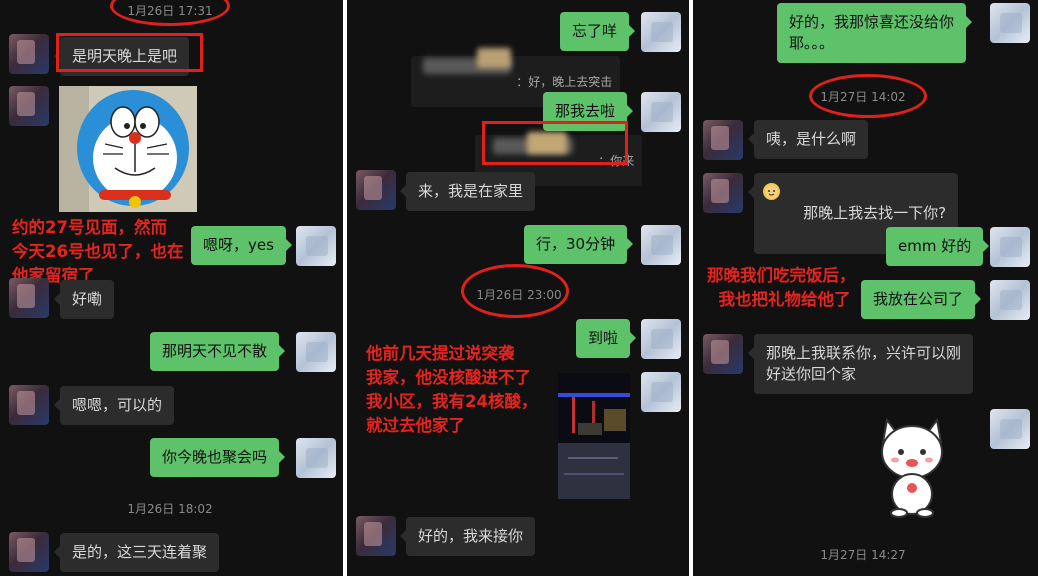  Describe the element at coordinates (921, 299) in the screenshot. I see `message-bubble: 我放在公司了` at that location.